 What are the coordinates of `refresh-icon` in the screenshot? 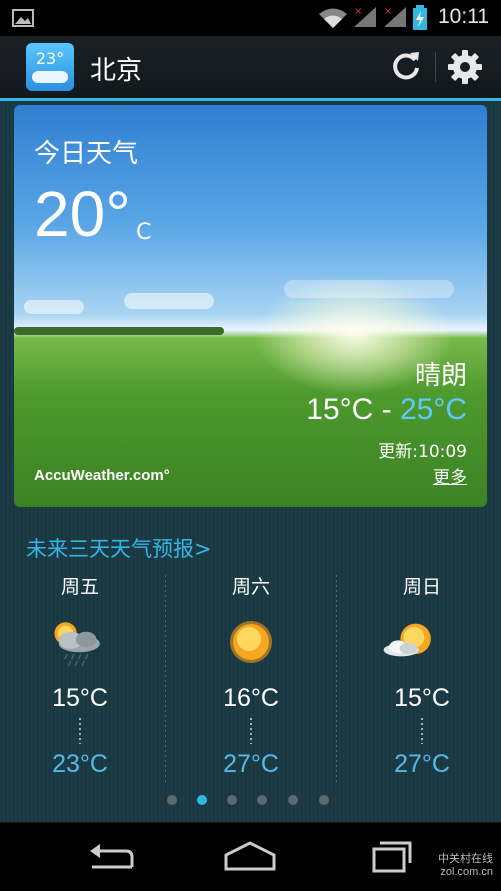 It's located at (406, 66).